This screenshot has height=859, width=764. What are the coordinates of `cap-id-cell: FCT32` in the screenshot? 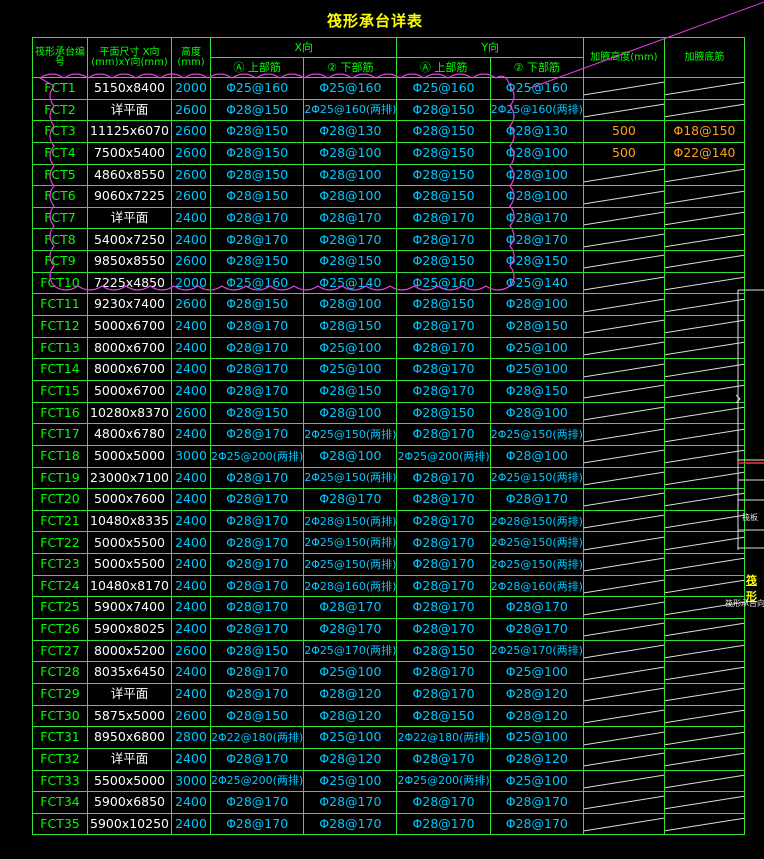 It's located at (60, 759).